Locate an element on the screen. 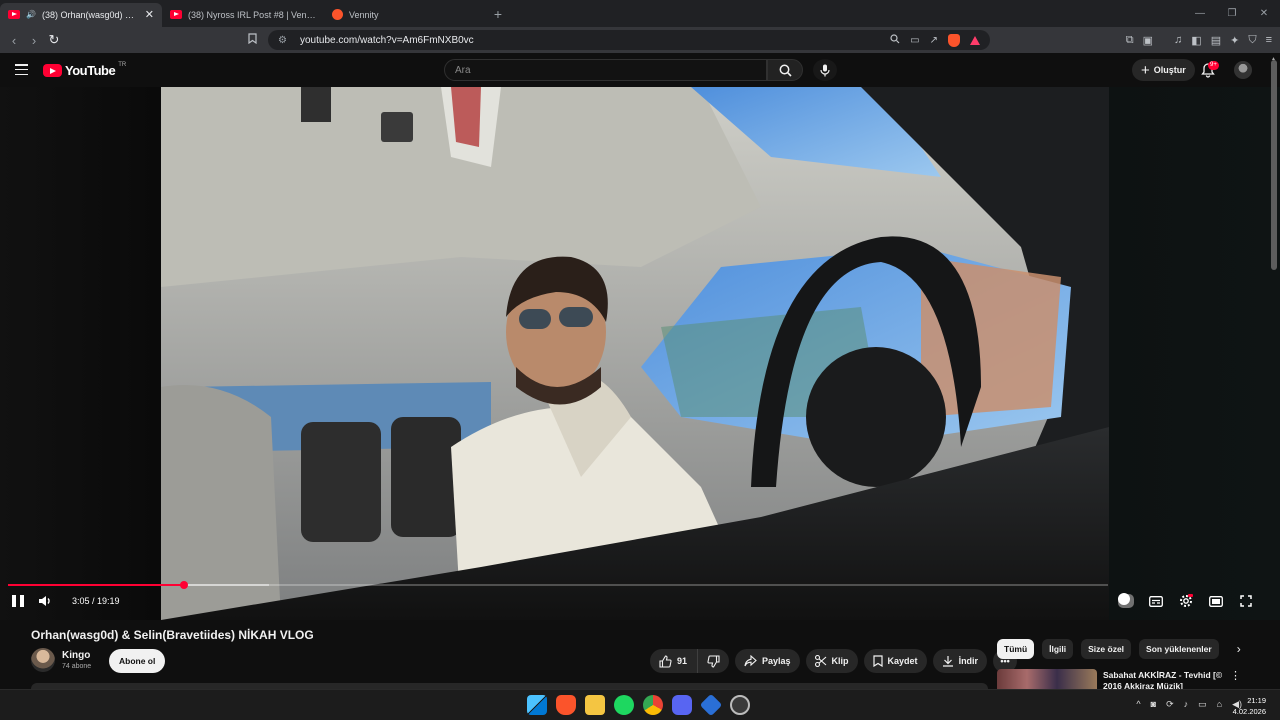 Image resolution: width=1280 pixels, height=720 pixels. brave-browser-icon is located at coordinates (566, 705).